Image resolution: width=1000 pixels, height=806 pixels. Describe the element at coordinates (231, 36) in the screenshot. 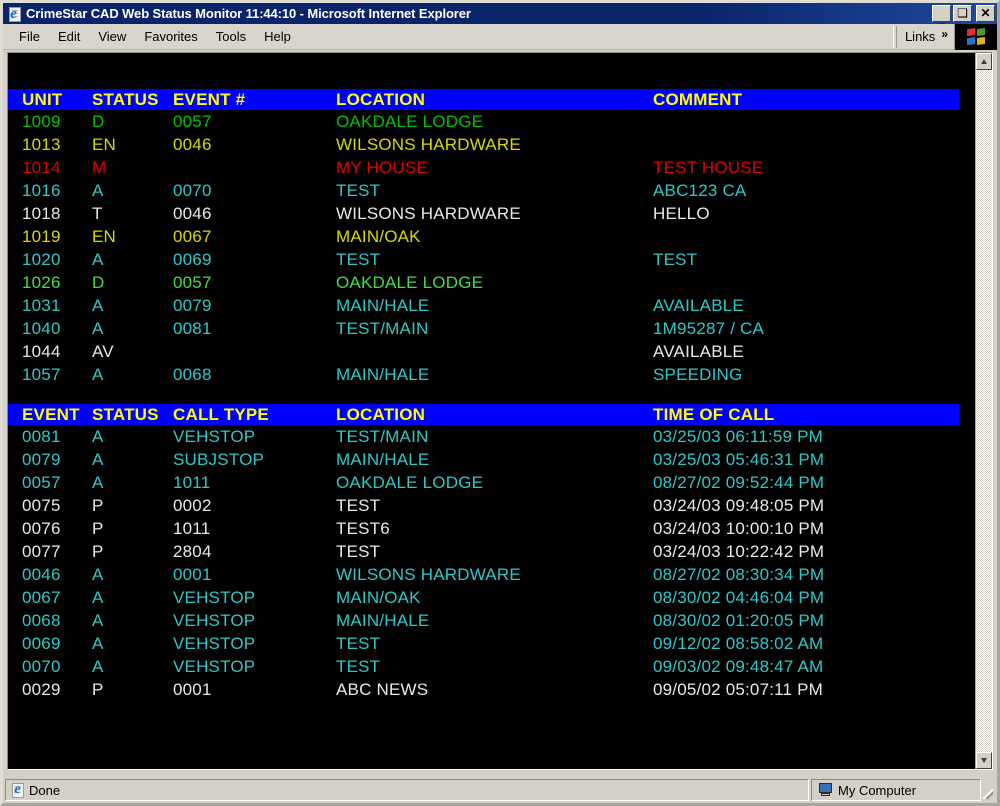

I see `menu-item-tools: Tools` at that location.